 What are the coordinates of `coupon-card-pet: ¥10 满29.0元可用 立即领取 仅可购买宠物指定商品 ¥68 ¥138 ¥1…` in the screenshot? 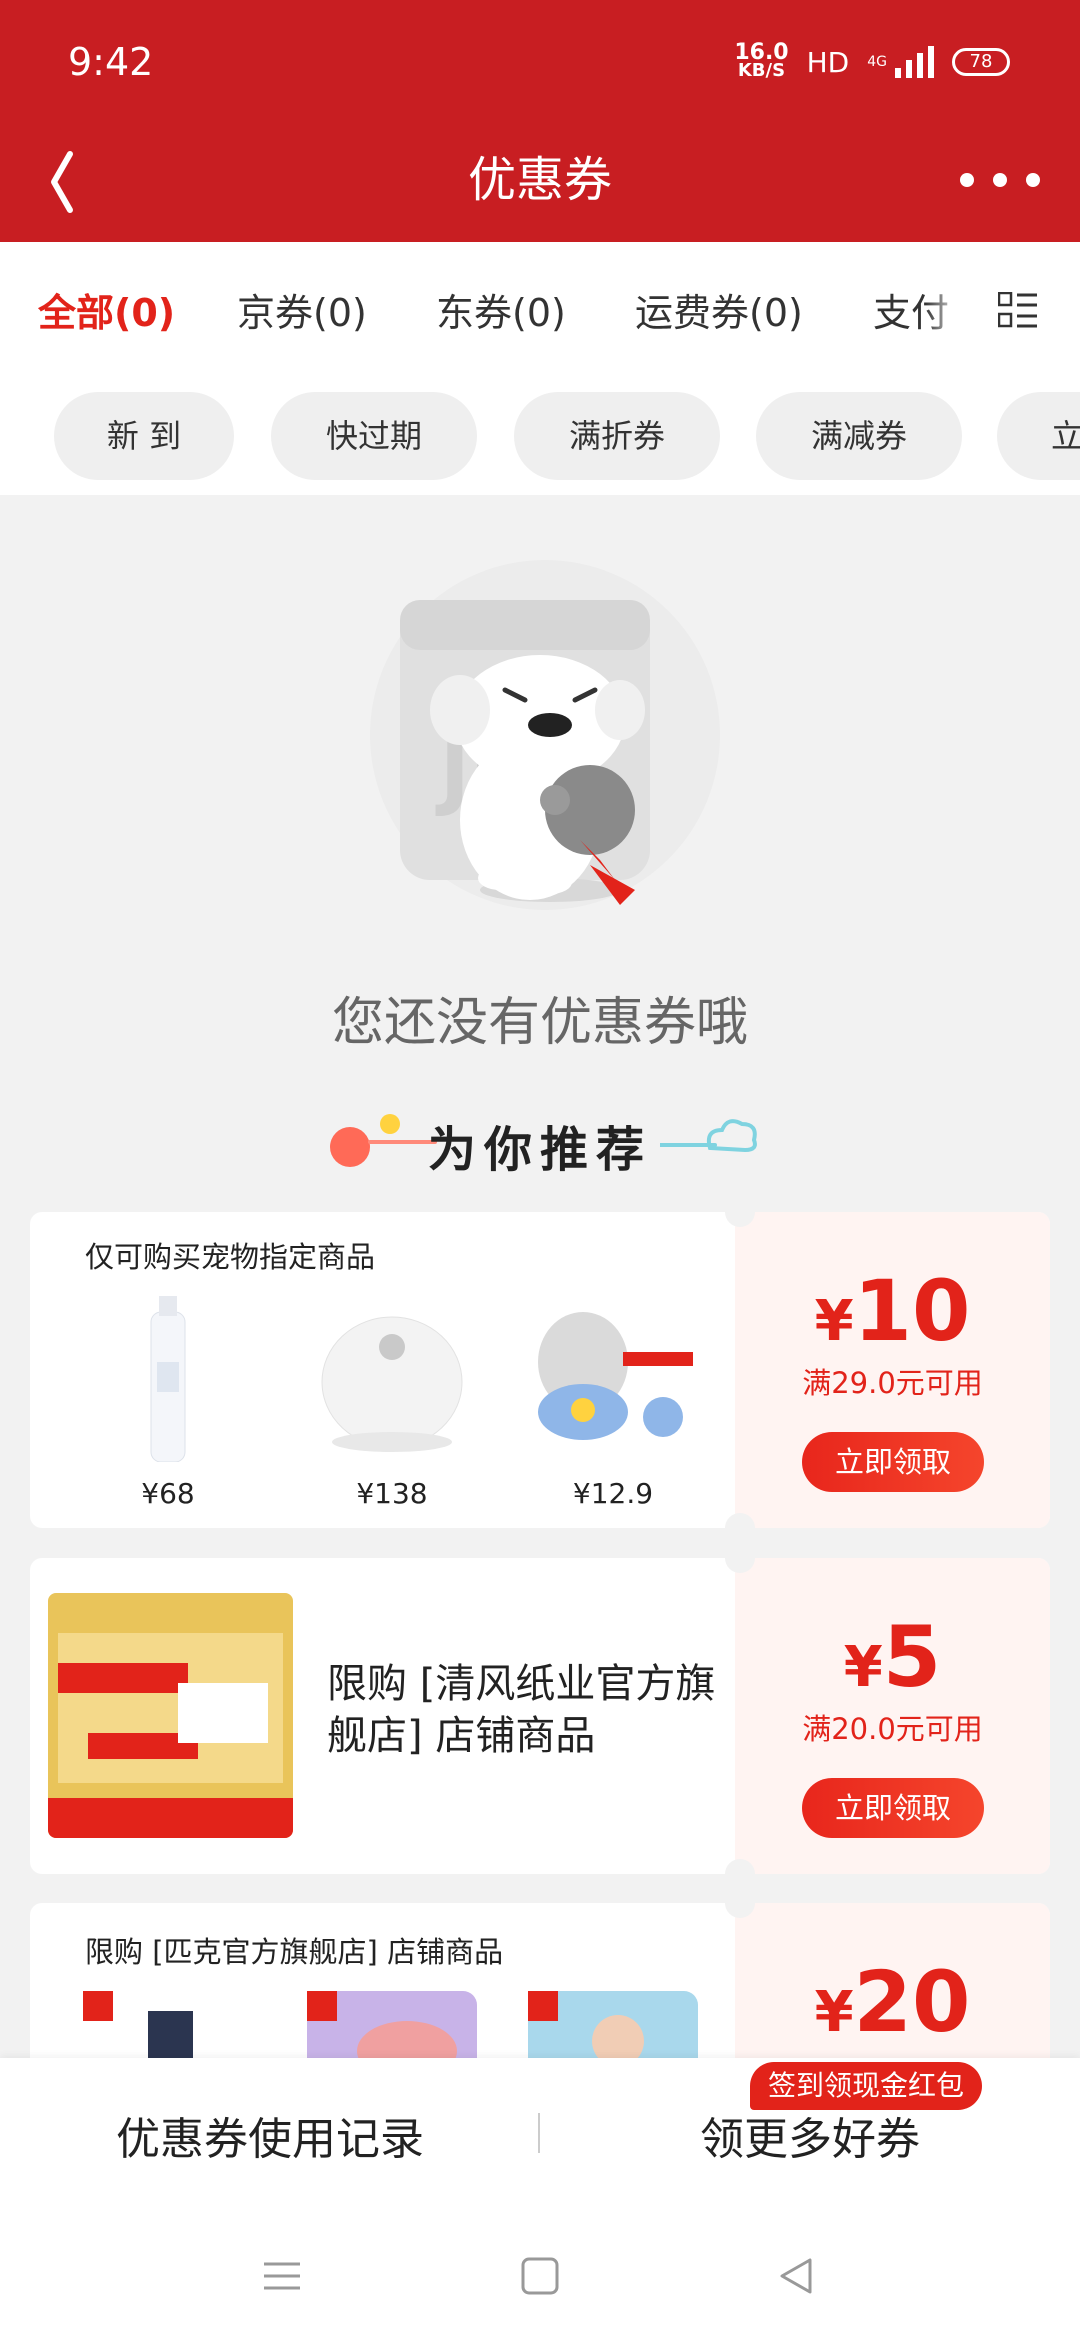 It's located at (540, 1370).